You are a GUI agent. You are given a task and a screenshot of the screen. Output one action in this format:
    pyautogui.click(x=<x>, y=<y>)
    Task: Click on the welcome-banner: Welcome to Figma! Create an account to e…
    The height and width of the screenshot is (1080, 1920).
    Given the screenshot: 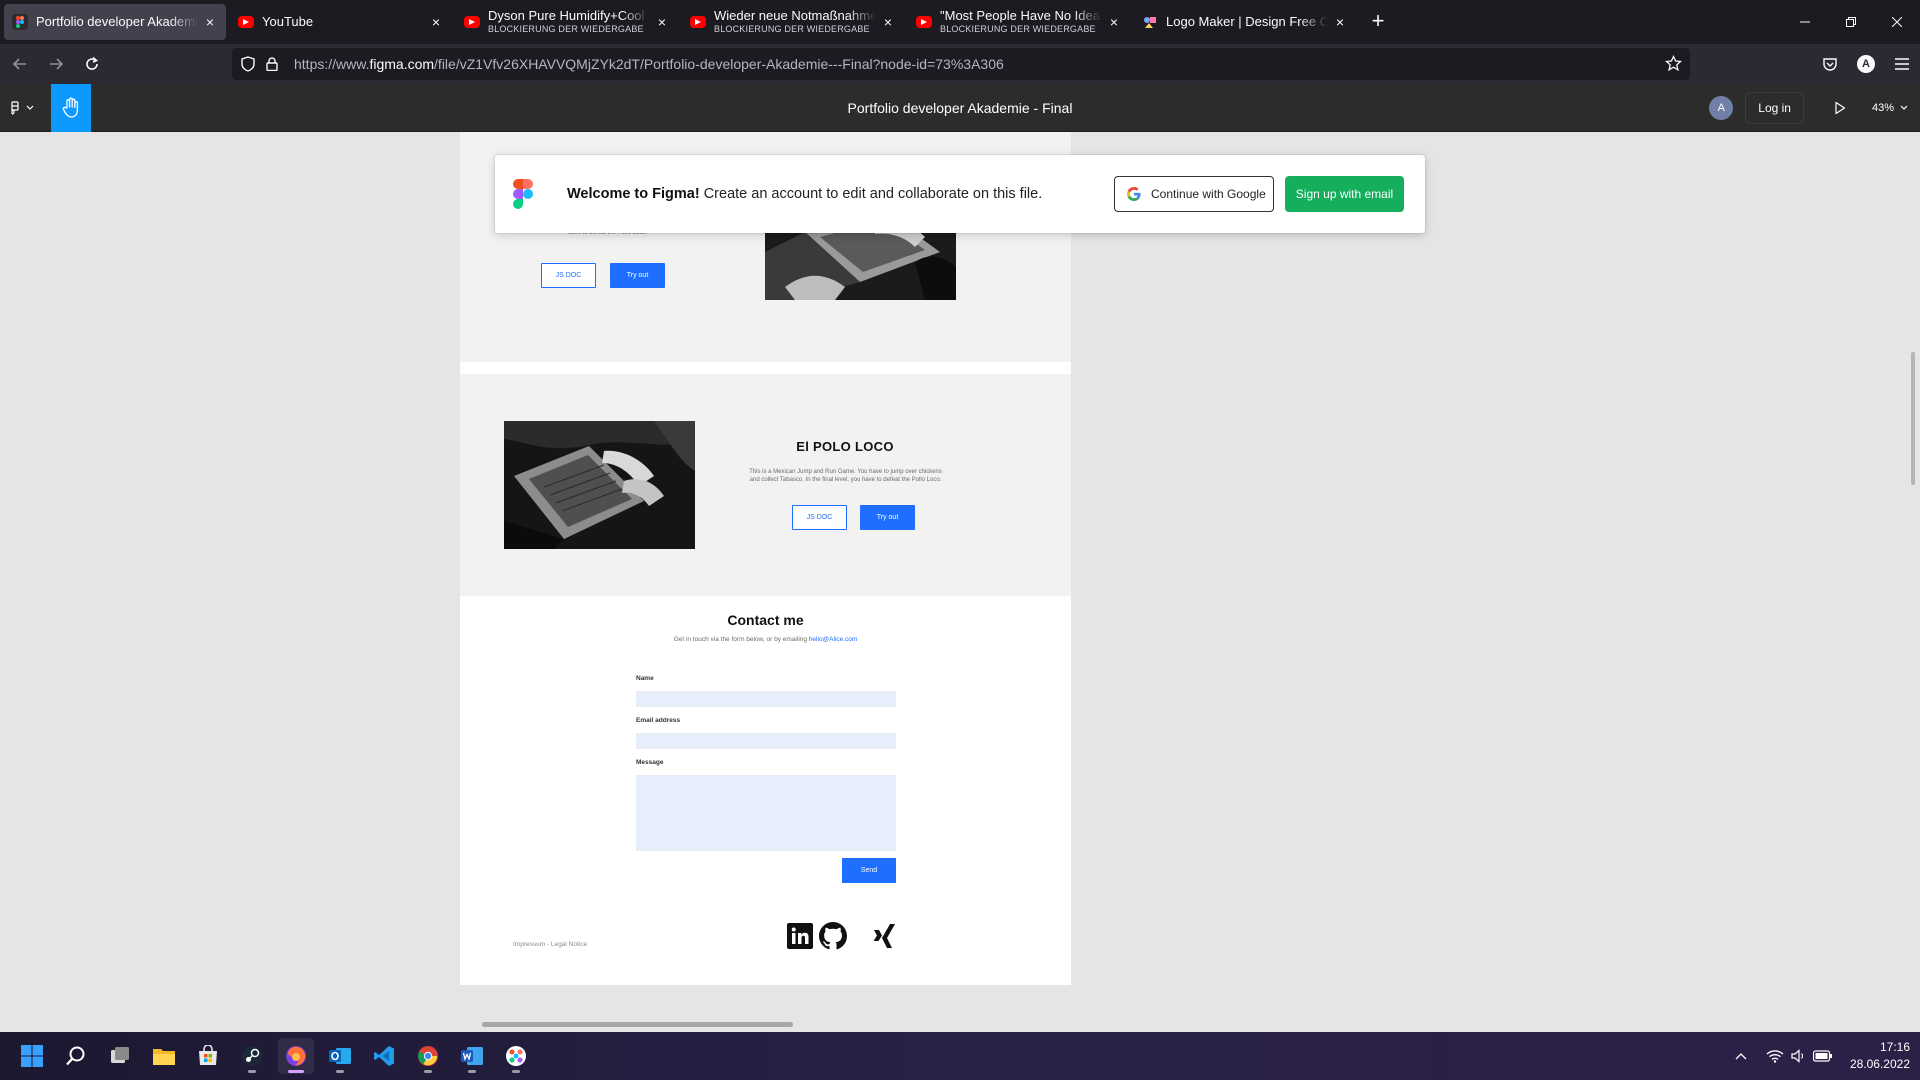 What is the action you would take?
    pyautogui.click(x=960, y=194)
    